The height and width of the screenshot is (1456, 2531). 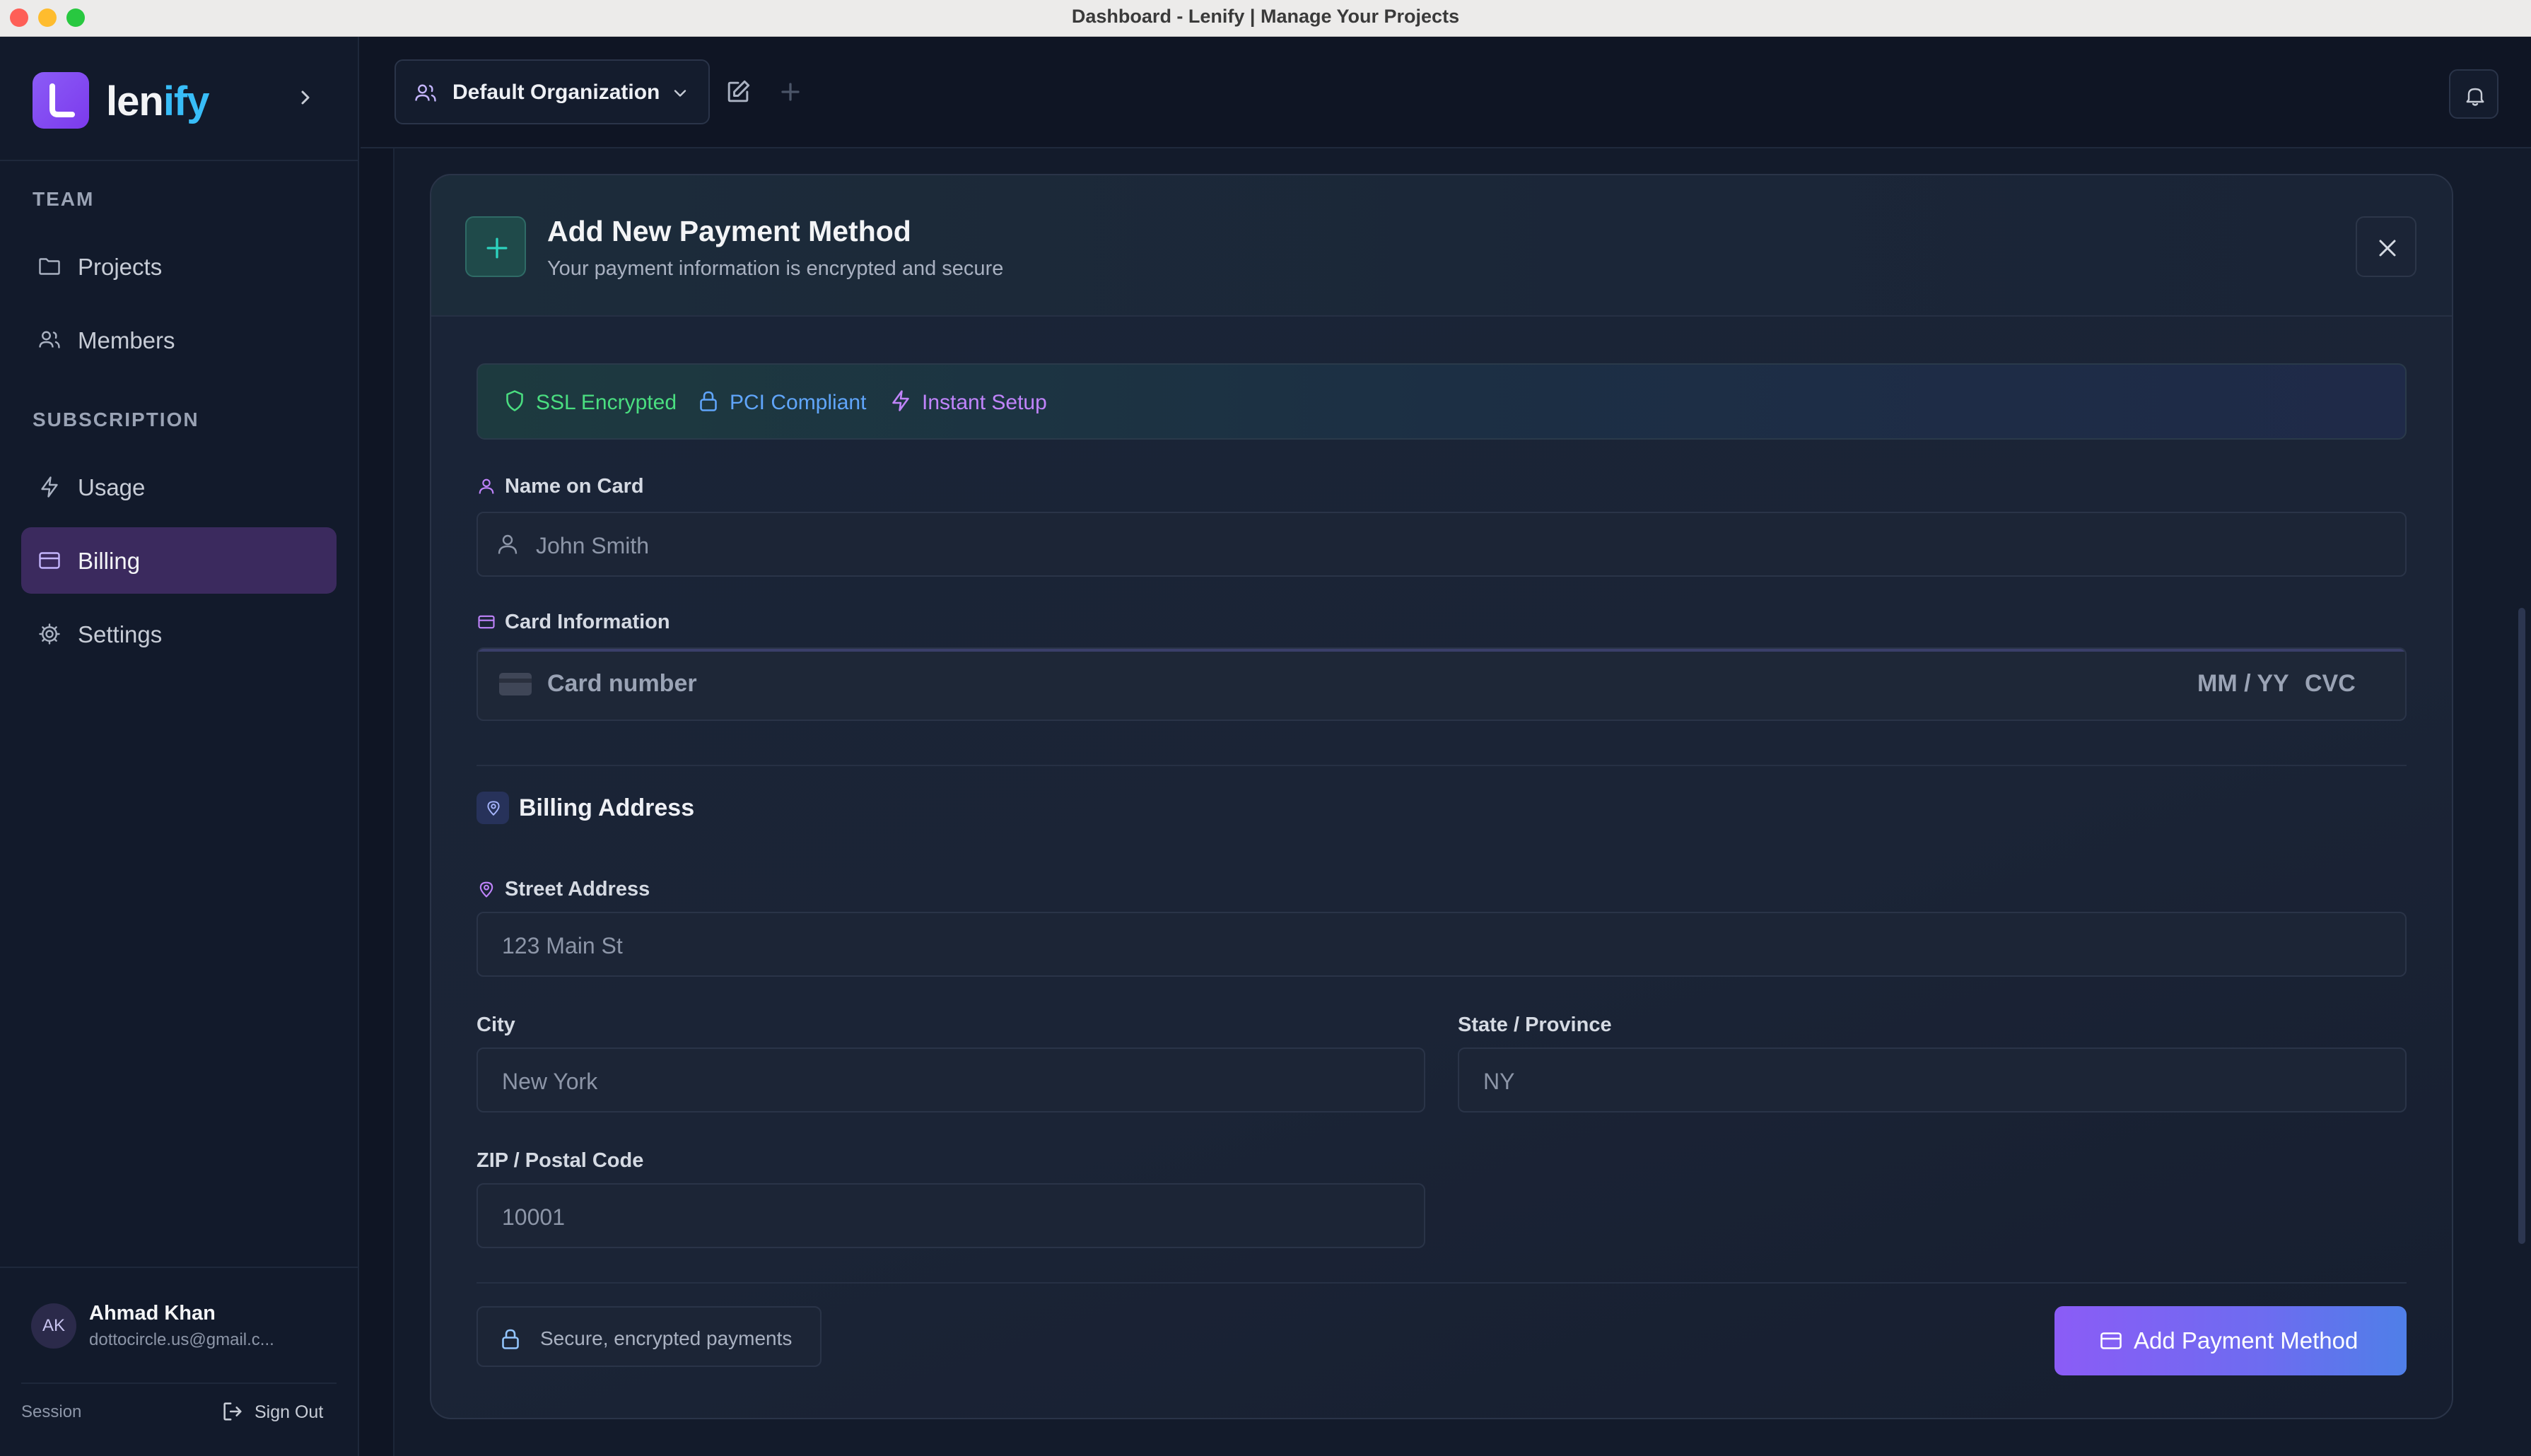 I want to click on notifications-button, so click(x=2473, y=94).